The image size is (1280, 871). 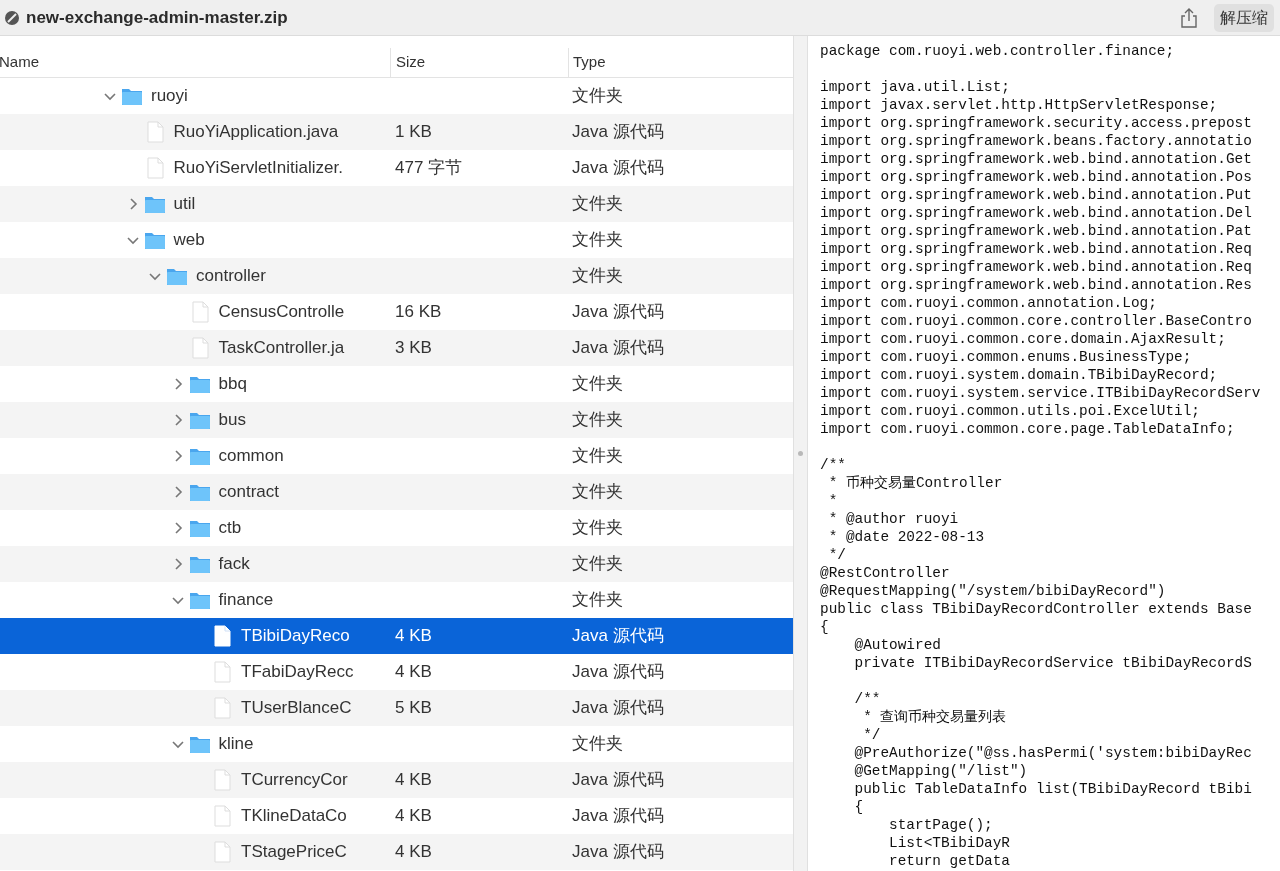 I want to click on extract-button: 解压缩, so click(x=1244, y=17).